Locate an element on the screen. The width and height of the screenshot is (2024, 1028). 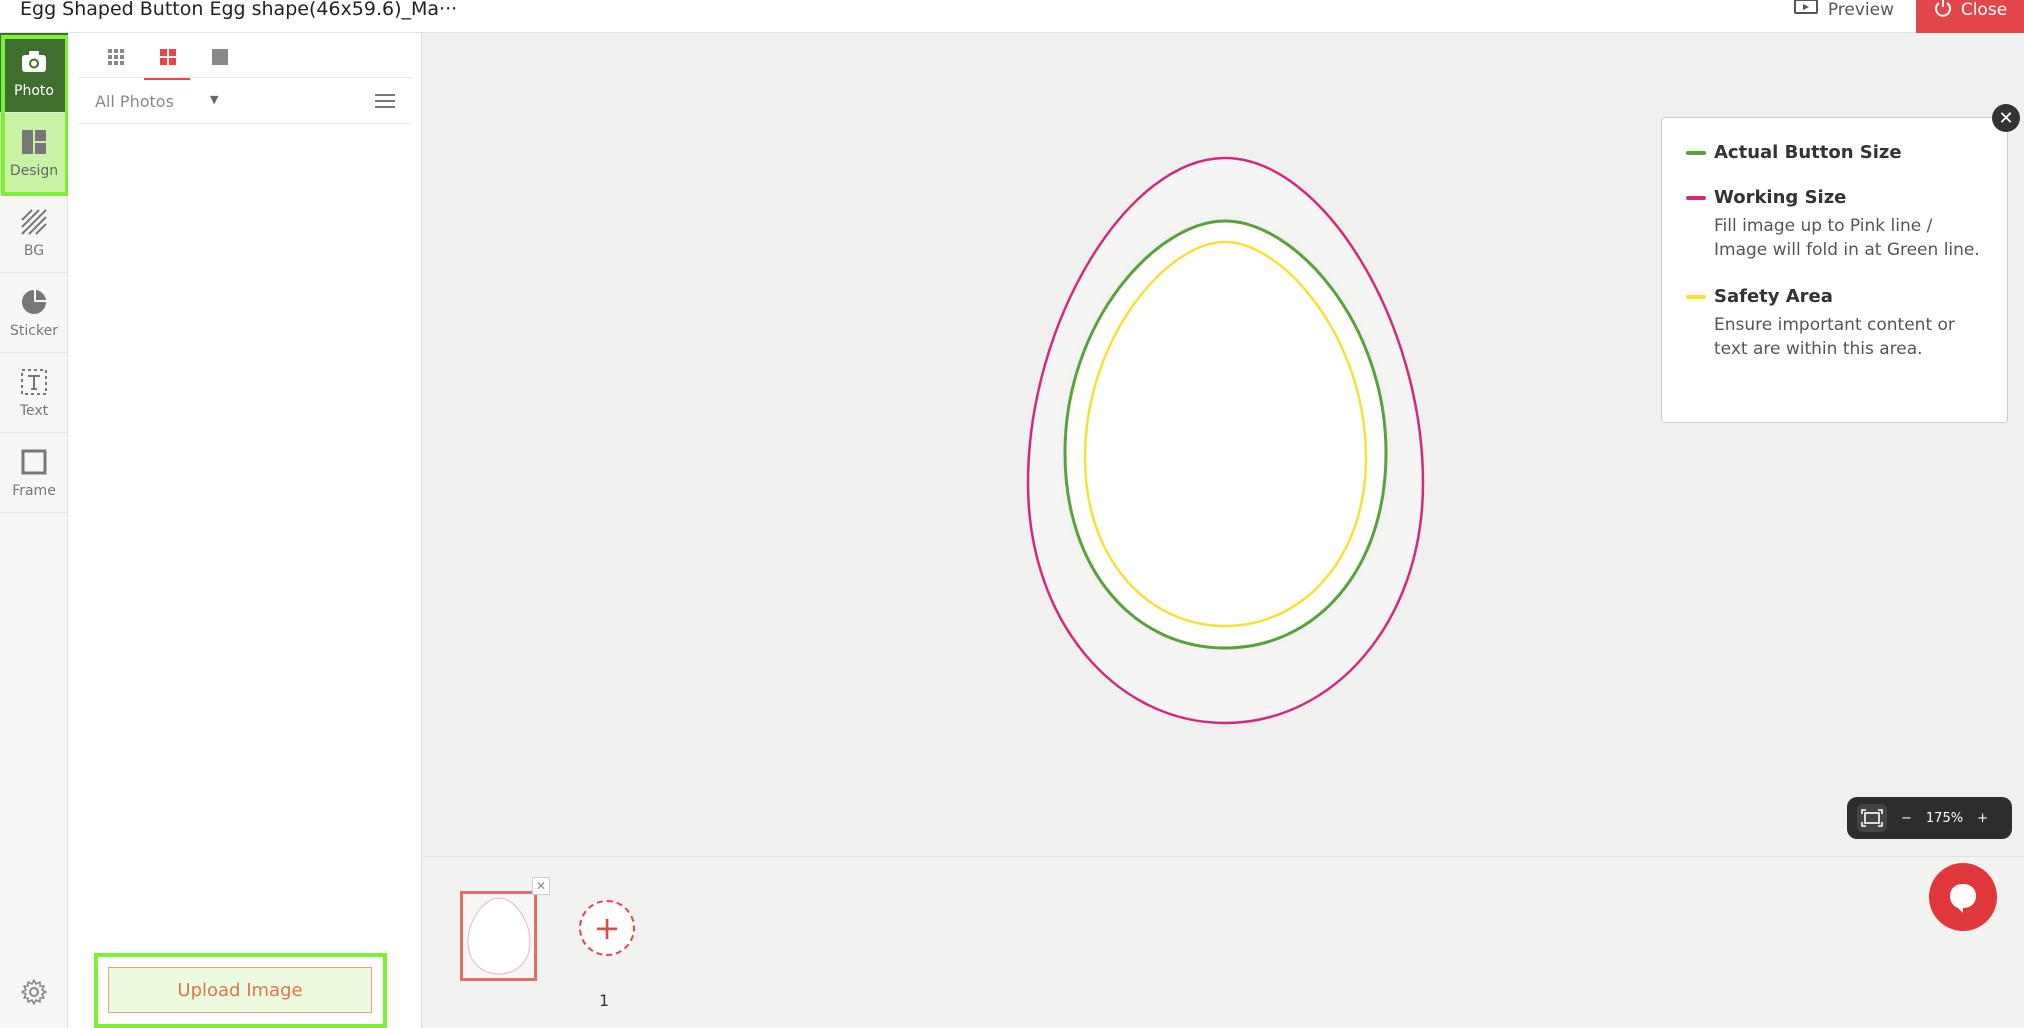
tool-label: Design is located at coordinates (34, 170).